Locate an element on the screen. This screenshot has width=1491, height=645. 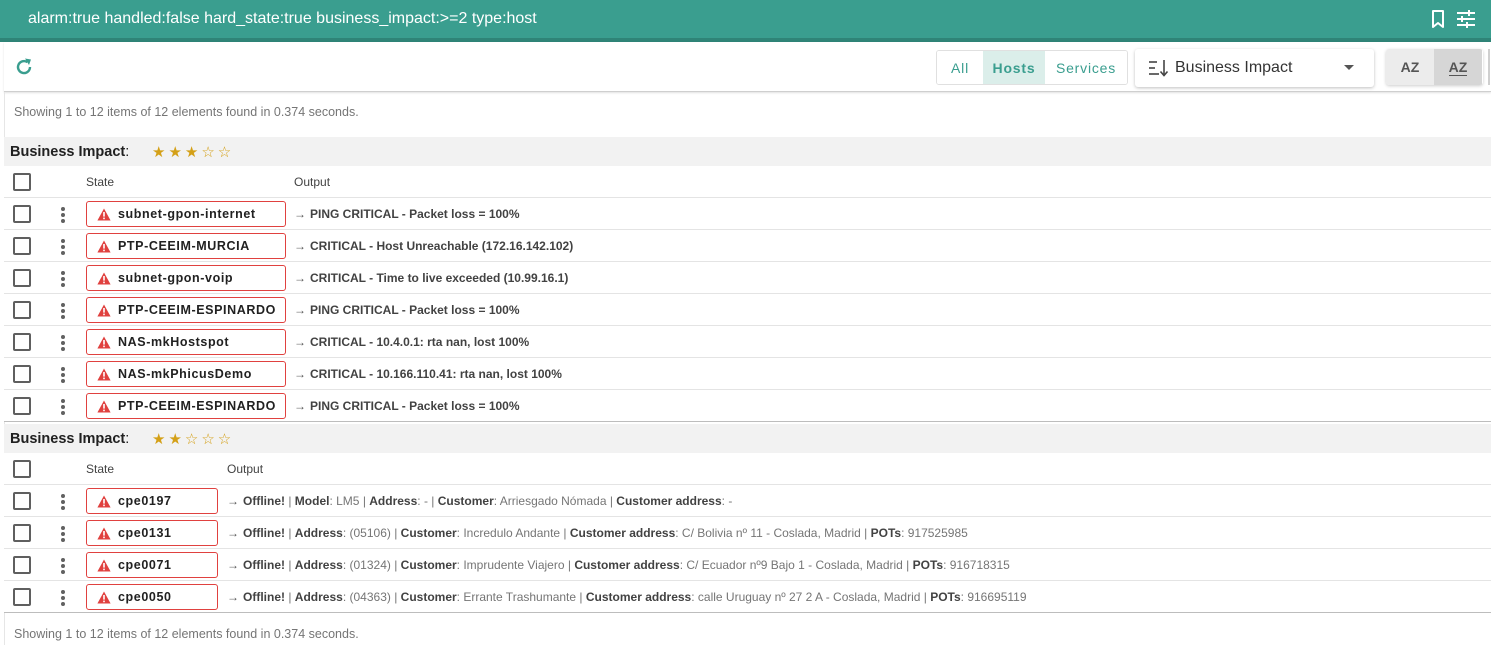
tab-services-label: Services is located at coordinates (1086, 67).